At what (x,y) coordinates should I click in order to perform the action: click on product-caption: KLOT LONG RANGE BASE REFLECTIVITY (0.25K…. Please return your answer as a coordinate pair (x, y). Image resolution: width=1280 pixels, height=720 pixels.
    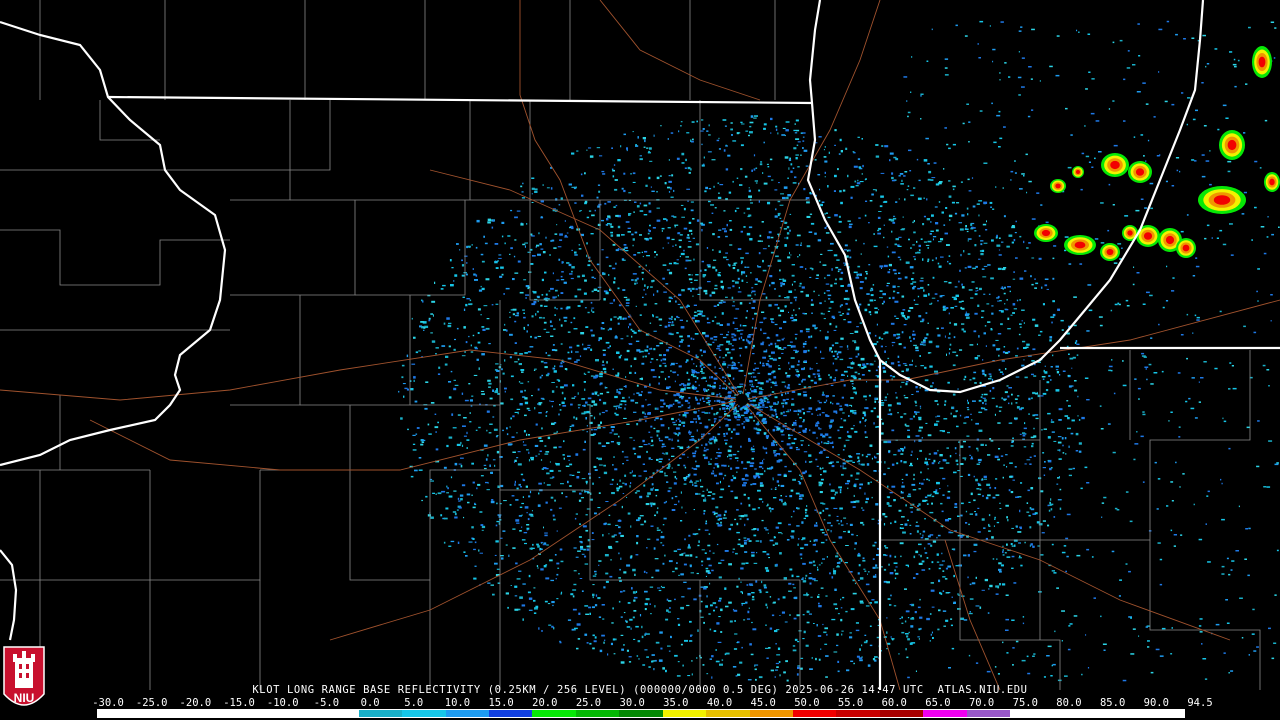
    Looking at the image, I should click on (640, 690).